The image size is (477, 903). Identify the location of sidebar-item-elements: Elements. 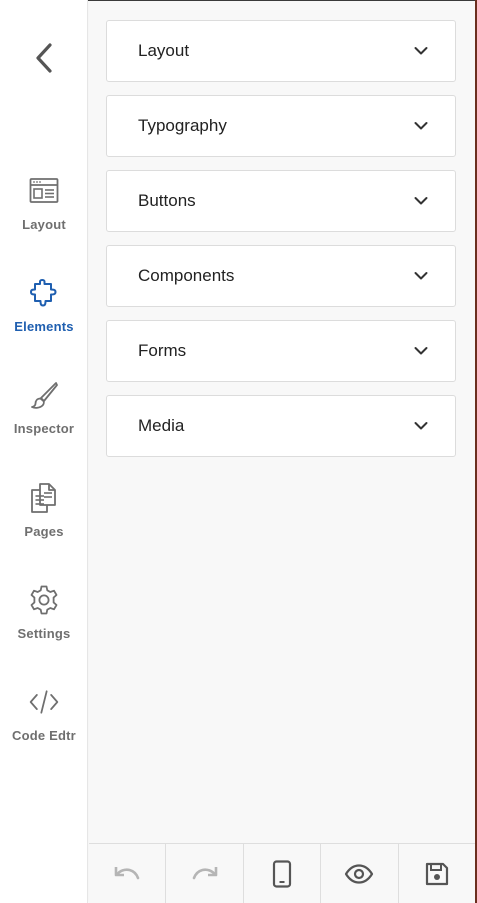
(44, 317).